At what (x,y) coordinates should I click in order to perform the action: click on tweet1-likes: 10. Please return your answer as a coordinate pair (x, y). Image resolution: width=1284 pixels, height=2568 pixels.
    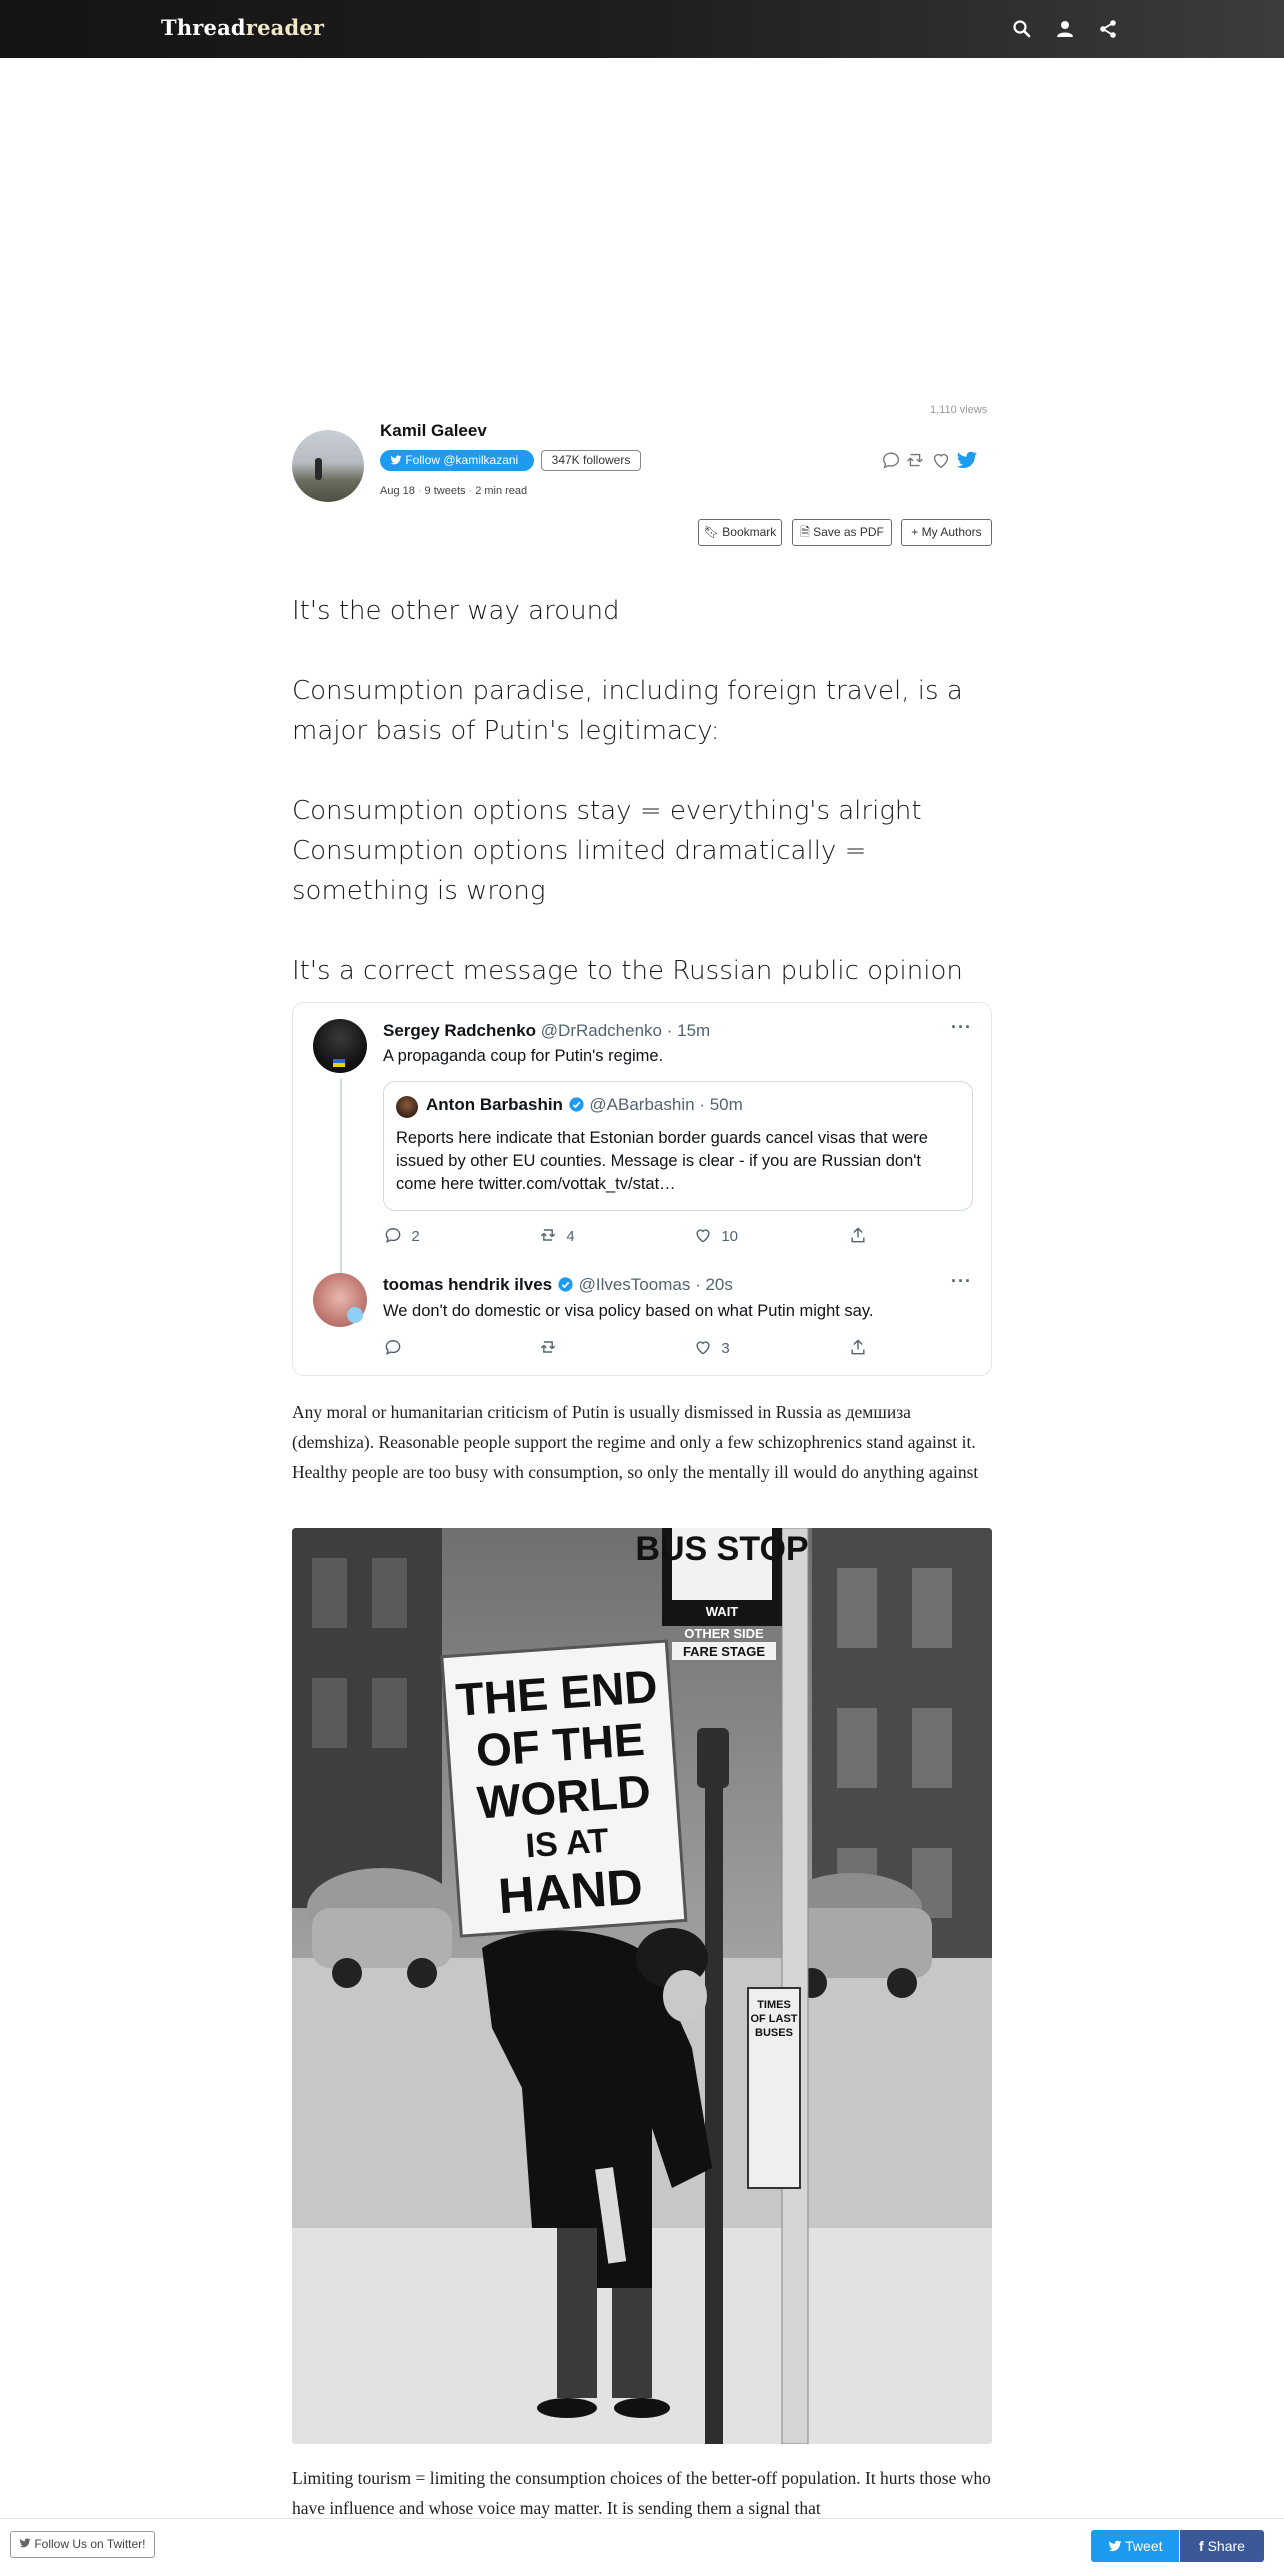
    Looking at the image, I should click on (730, 1236).